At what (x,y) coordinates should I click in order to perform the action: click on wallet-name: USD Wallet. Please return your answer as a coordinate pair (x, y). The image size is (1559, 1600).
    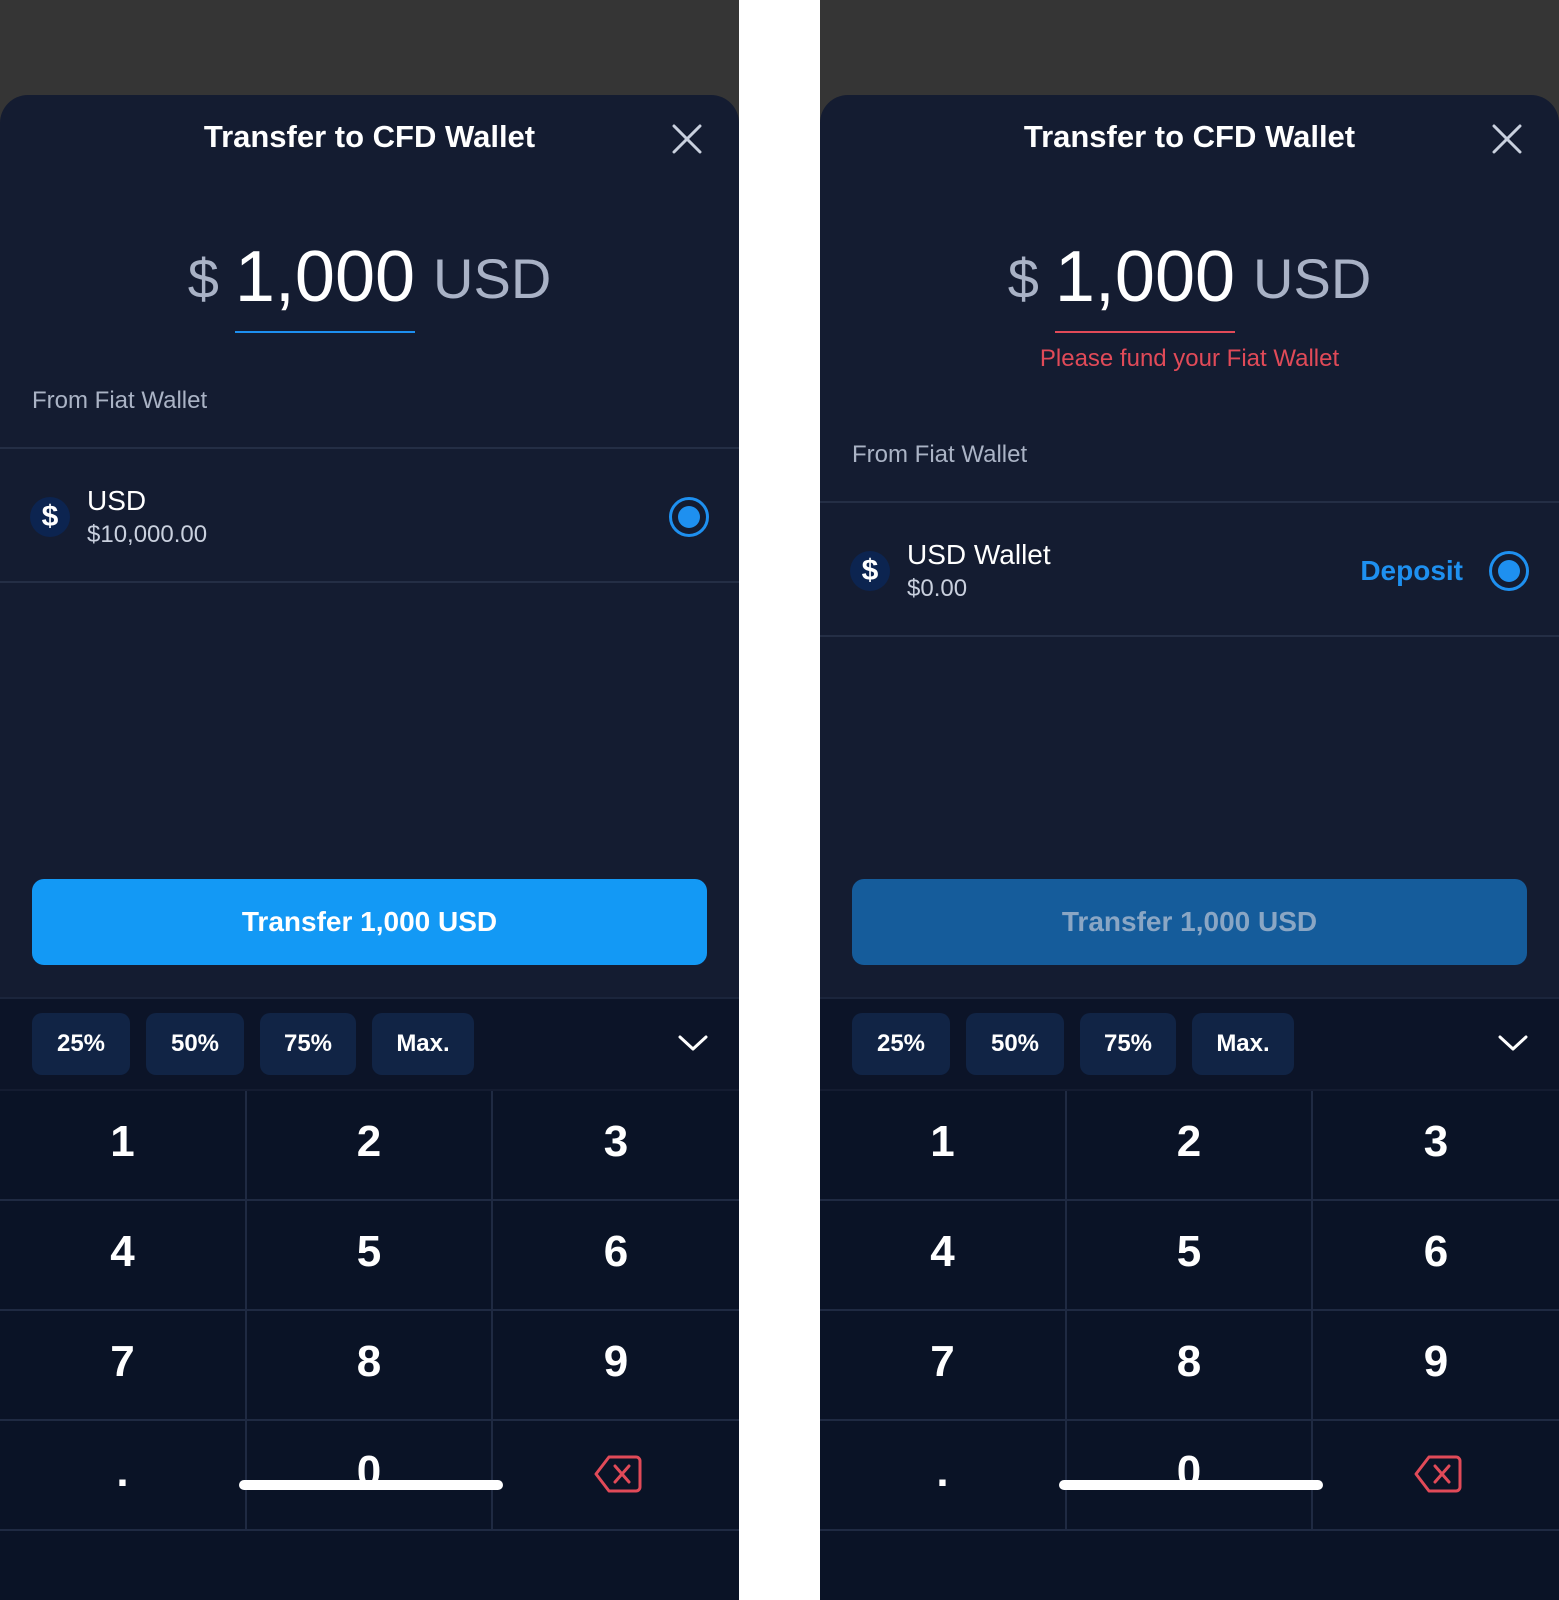
    Looking at the image, I should click on (979, 554).